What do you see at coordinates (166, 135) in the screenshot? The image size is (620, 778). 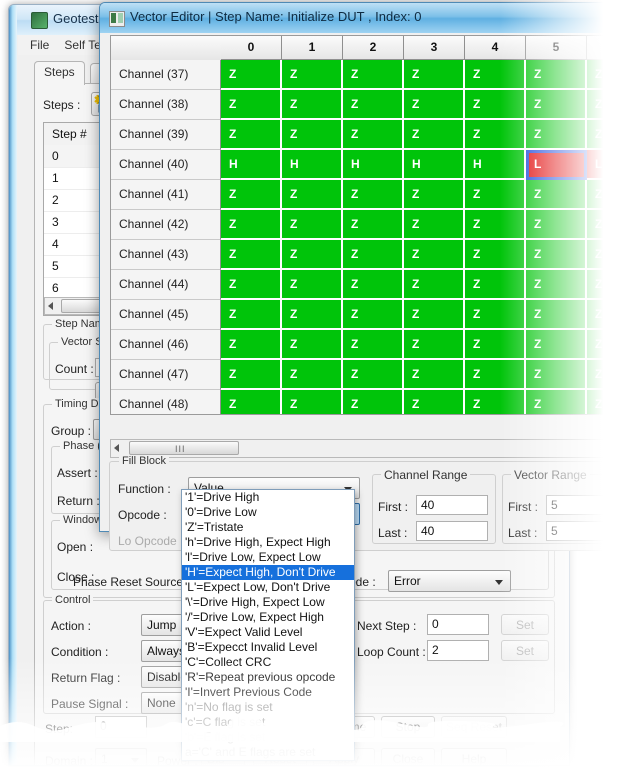 I see `vector-row-header: Channel (39)` at bounding box center [166, 135].